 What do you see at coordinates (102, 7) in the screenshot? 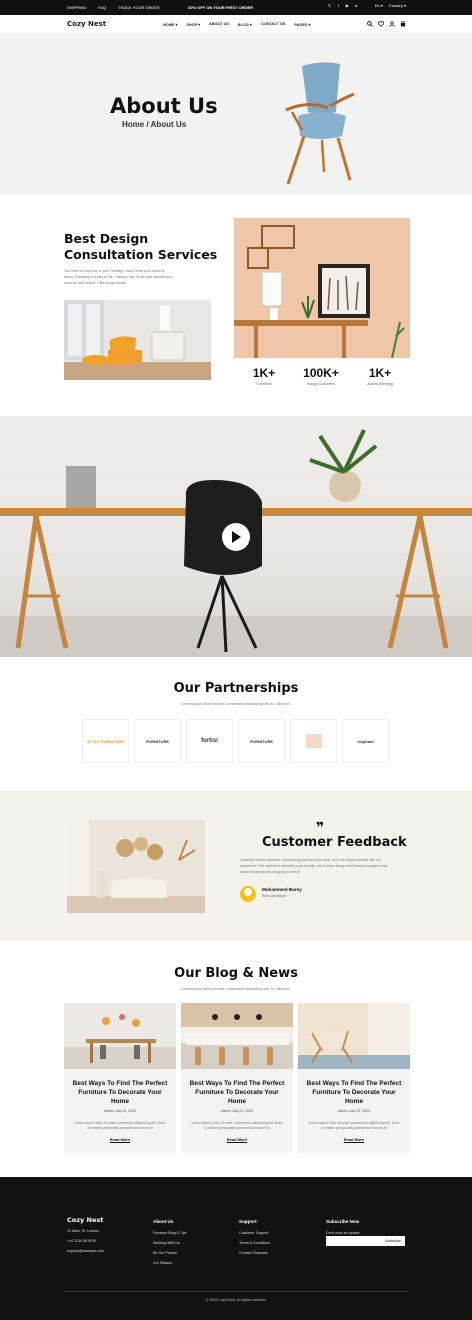
I see `faq-link: FAQ` at bounding box center [102, 7].